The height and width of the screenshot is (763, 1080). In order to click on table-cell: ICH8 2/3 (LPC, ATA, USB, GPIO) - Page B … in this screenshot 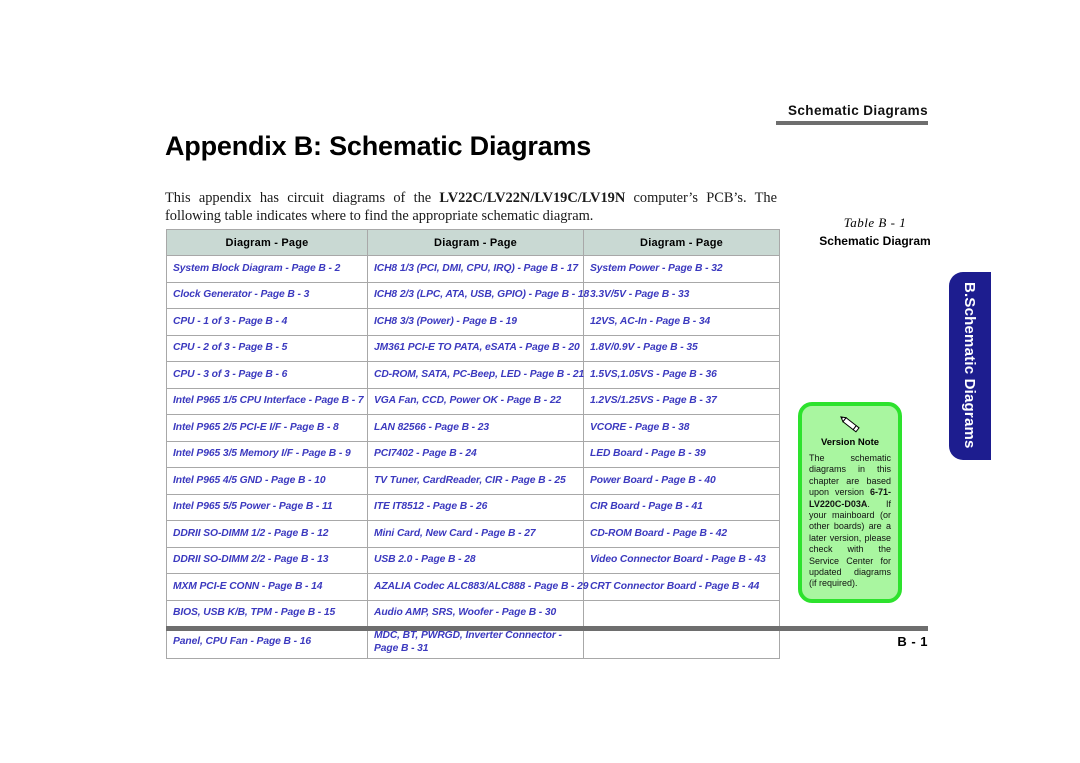, I will do `click(478, 295)`.